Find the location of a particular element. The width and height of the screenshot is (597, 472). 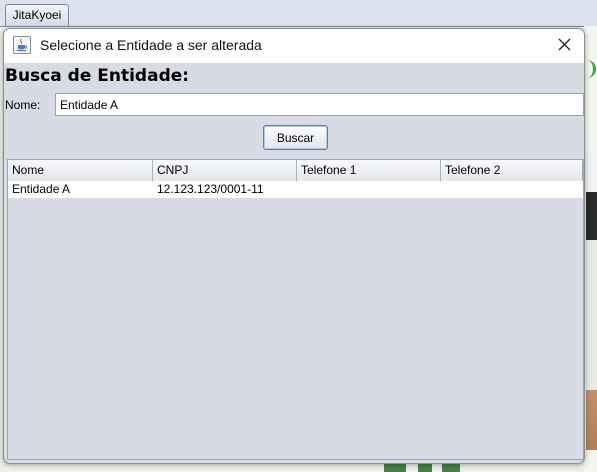

column-header-nome: Nome is located at coordinates (80, 170).